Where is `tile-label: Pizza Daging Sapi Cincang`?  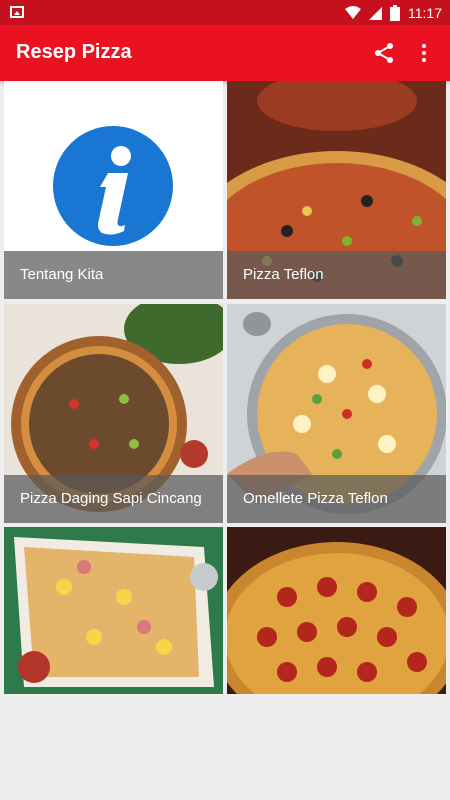
tile-label: Pizza Daging Sapi Cincang is located at coordinates (111, 498).